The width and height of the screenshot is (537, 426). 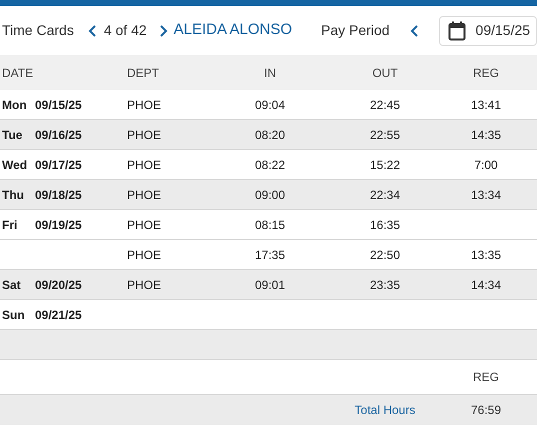 What do you see at coordinates (270, 285) in the screenshot?
I see `table-cell: 09:01` at bounding box center [270, 285].